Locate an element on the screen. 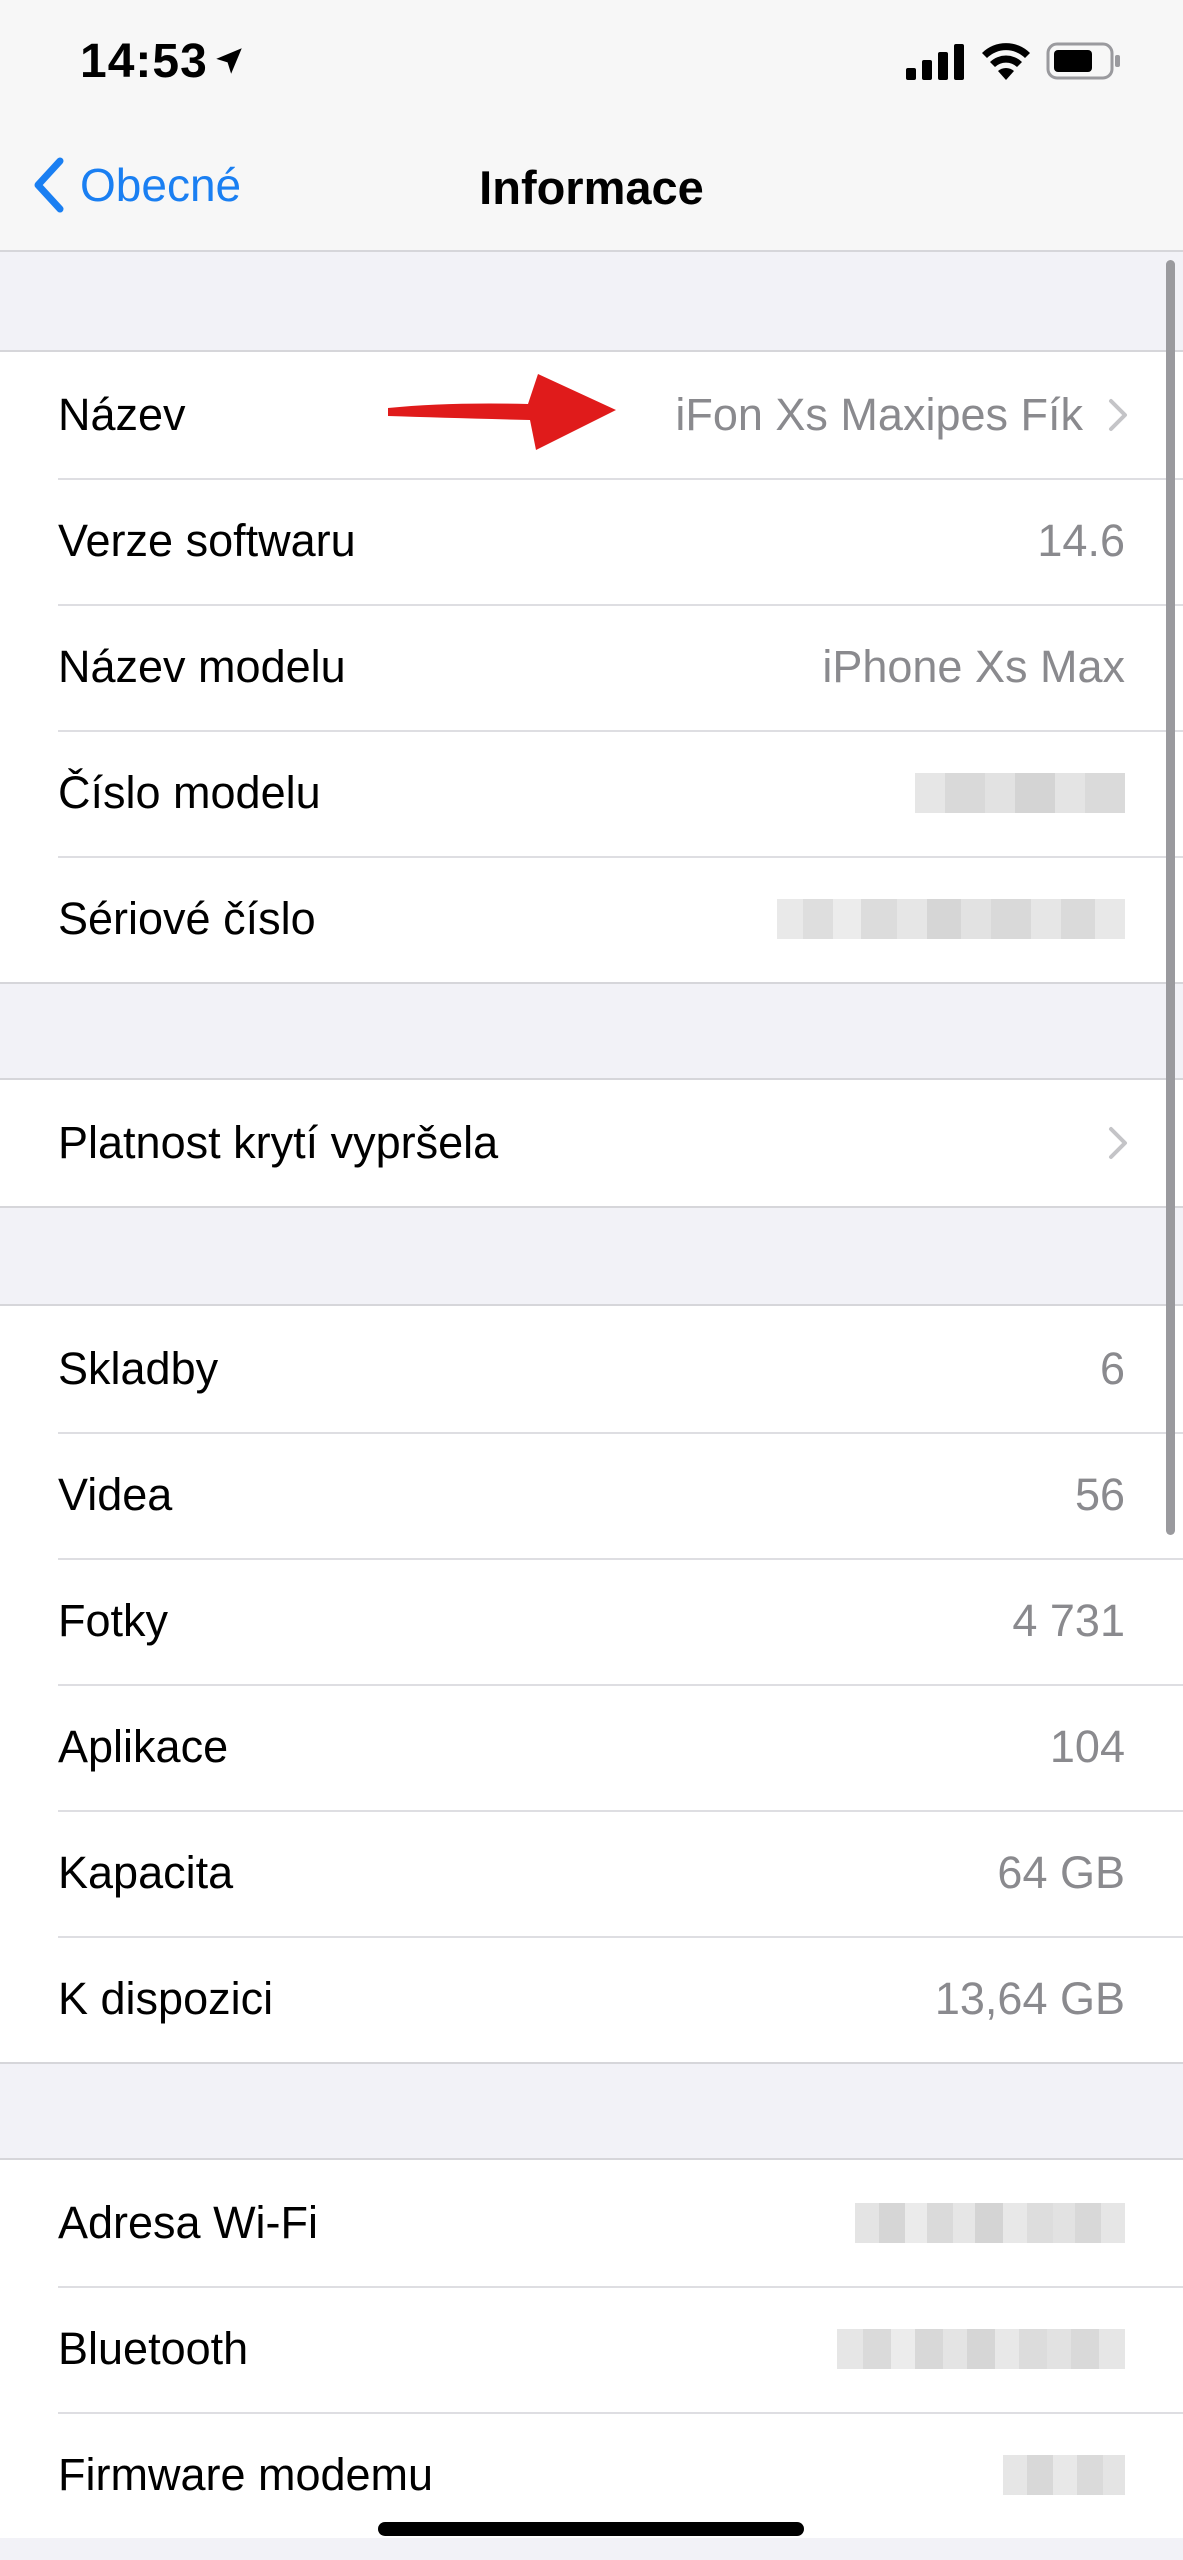 The height and width of the screenshot is (2560, 1183). red-arrow-icon is located at coordinates (502, 412).